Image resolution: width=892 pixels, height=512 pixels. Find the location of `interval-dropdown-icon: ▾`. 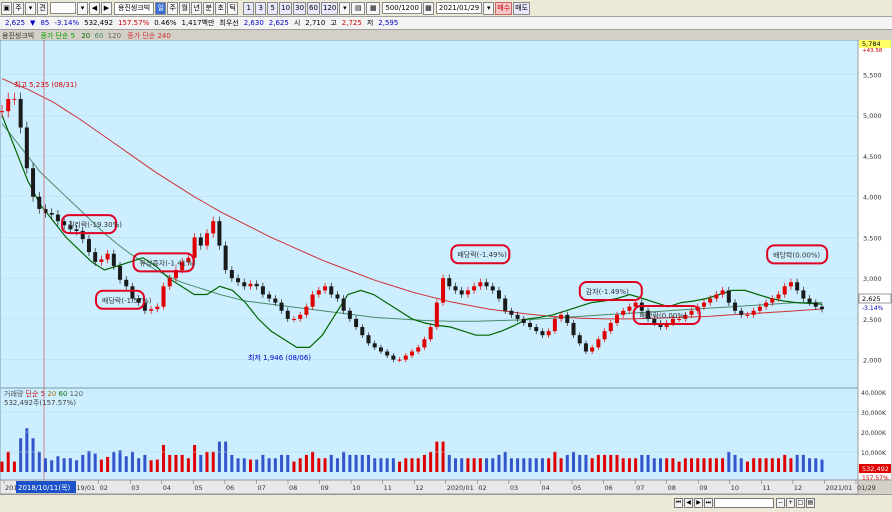

interval-dropdown-icon: ▾ is located at coordinates (345, 8).